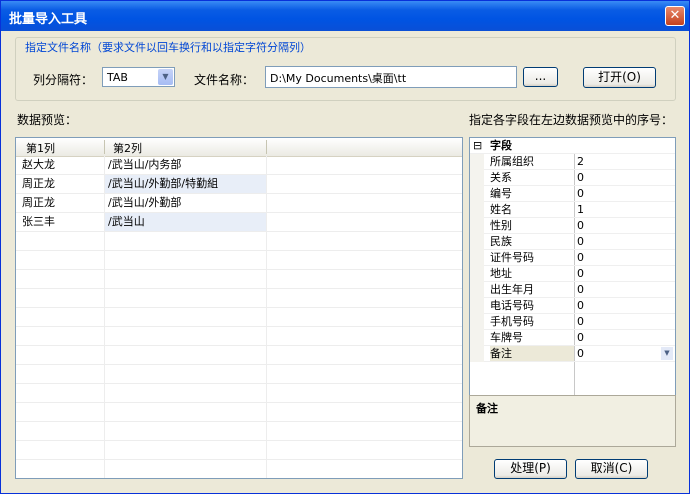  I want to click on table-cell: /武当山/内务部, so click(145, 164).